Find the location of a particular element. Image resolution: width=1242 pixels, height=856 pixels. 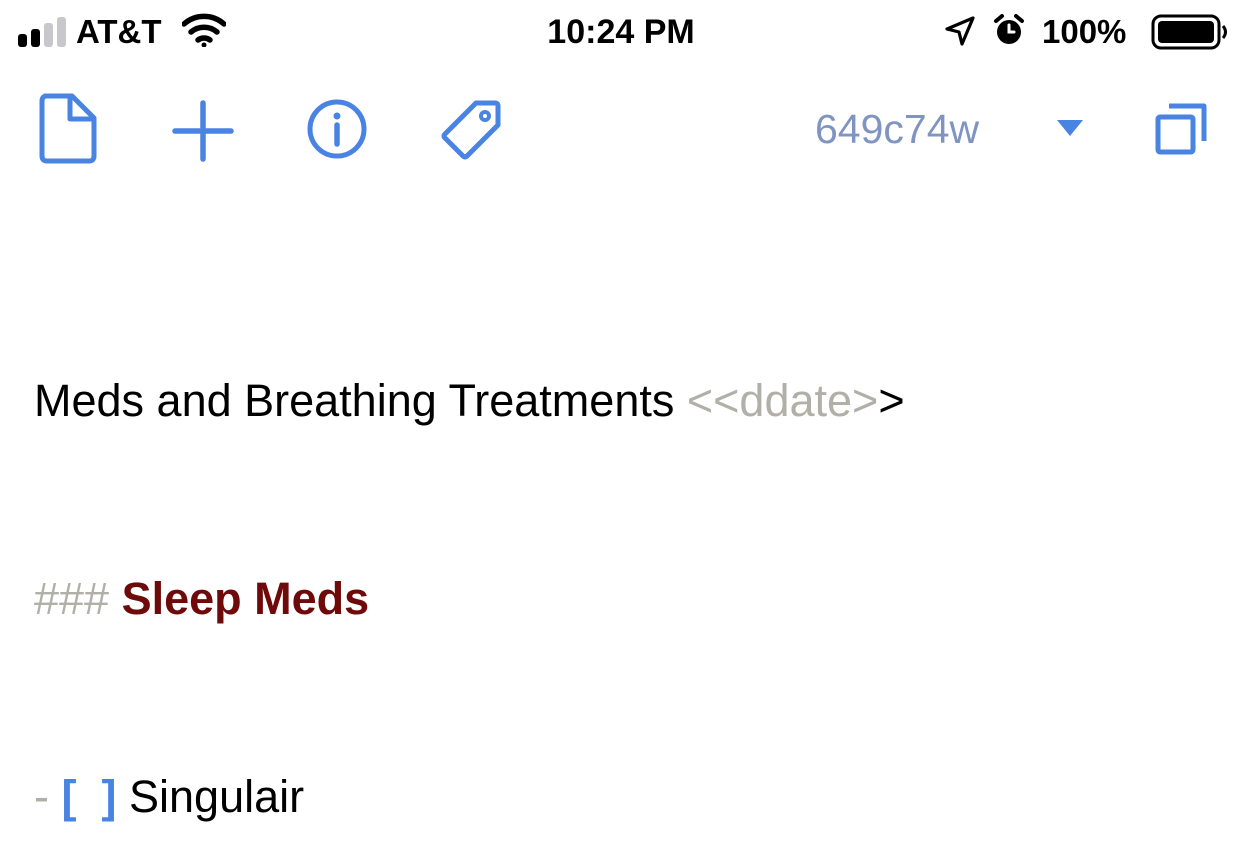

checkbox-open-bracket: [ is located at coordinates (69, 796).